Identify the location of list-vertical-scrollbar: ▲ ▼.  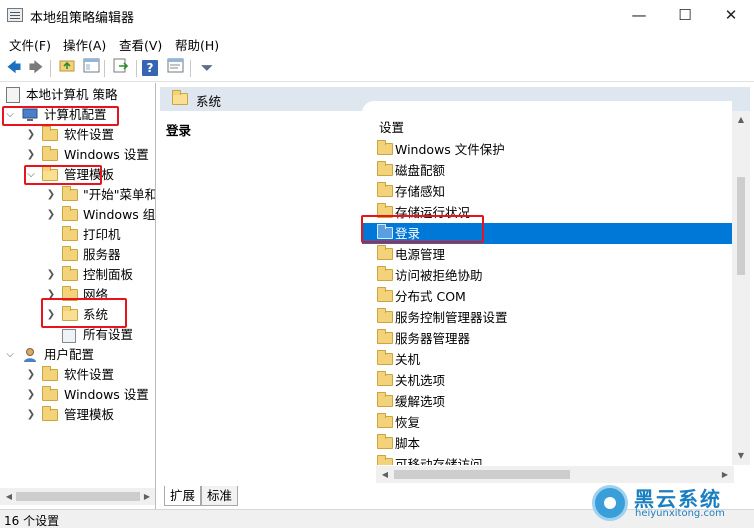
(741, 288).